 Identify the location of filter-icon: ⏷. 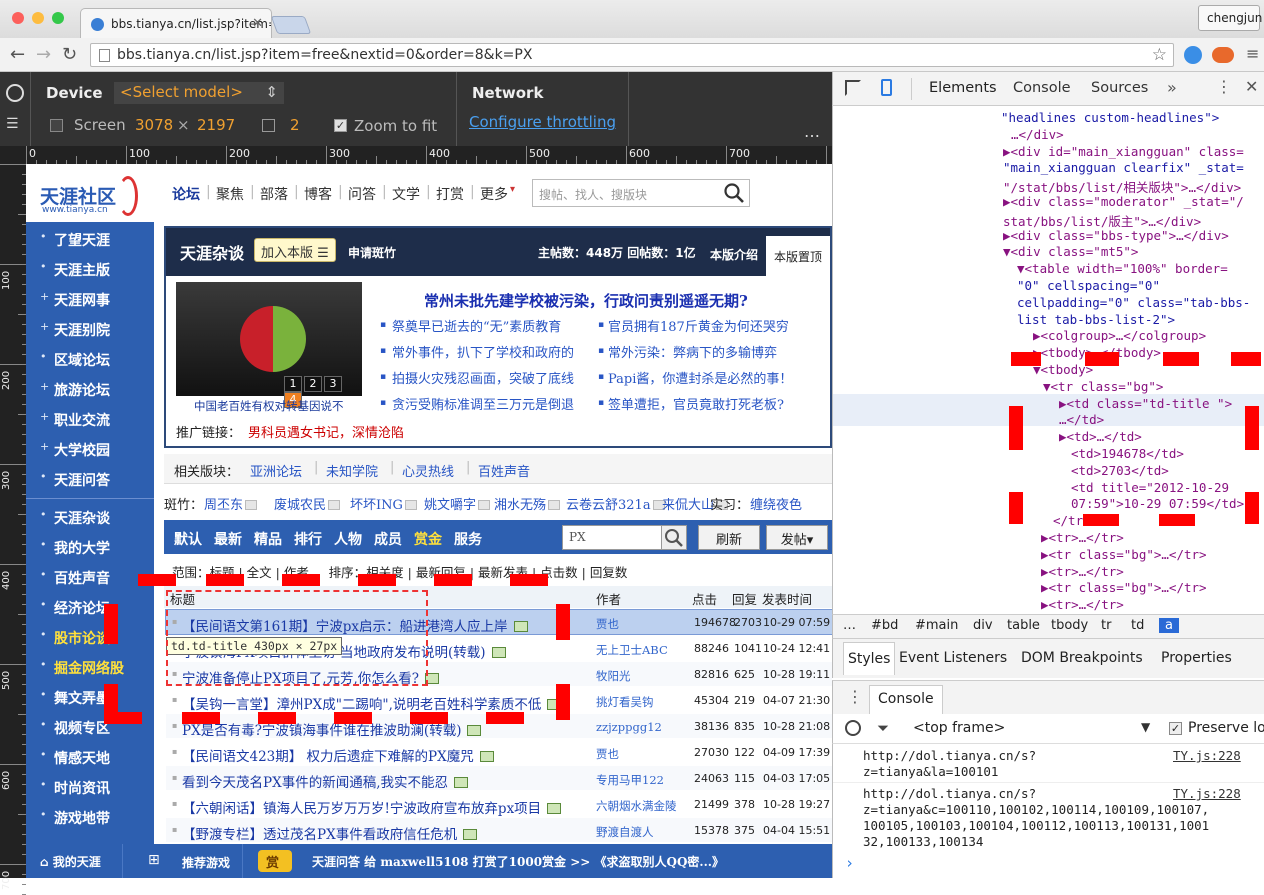
(883, 728).